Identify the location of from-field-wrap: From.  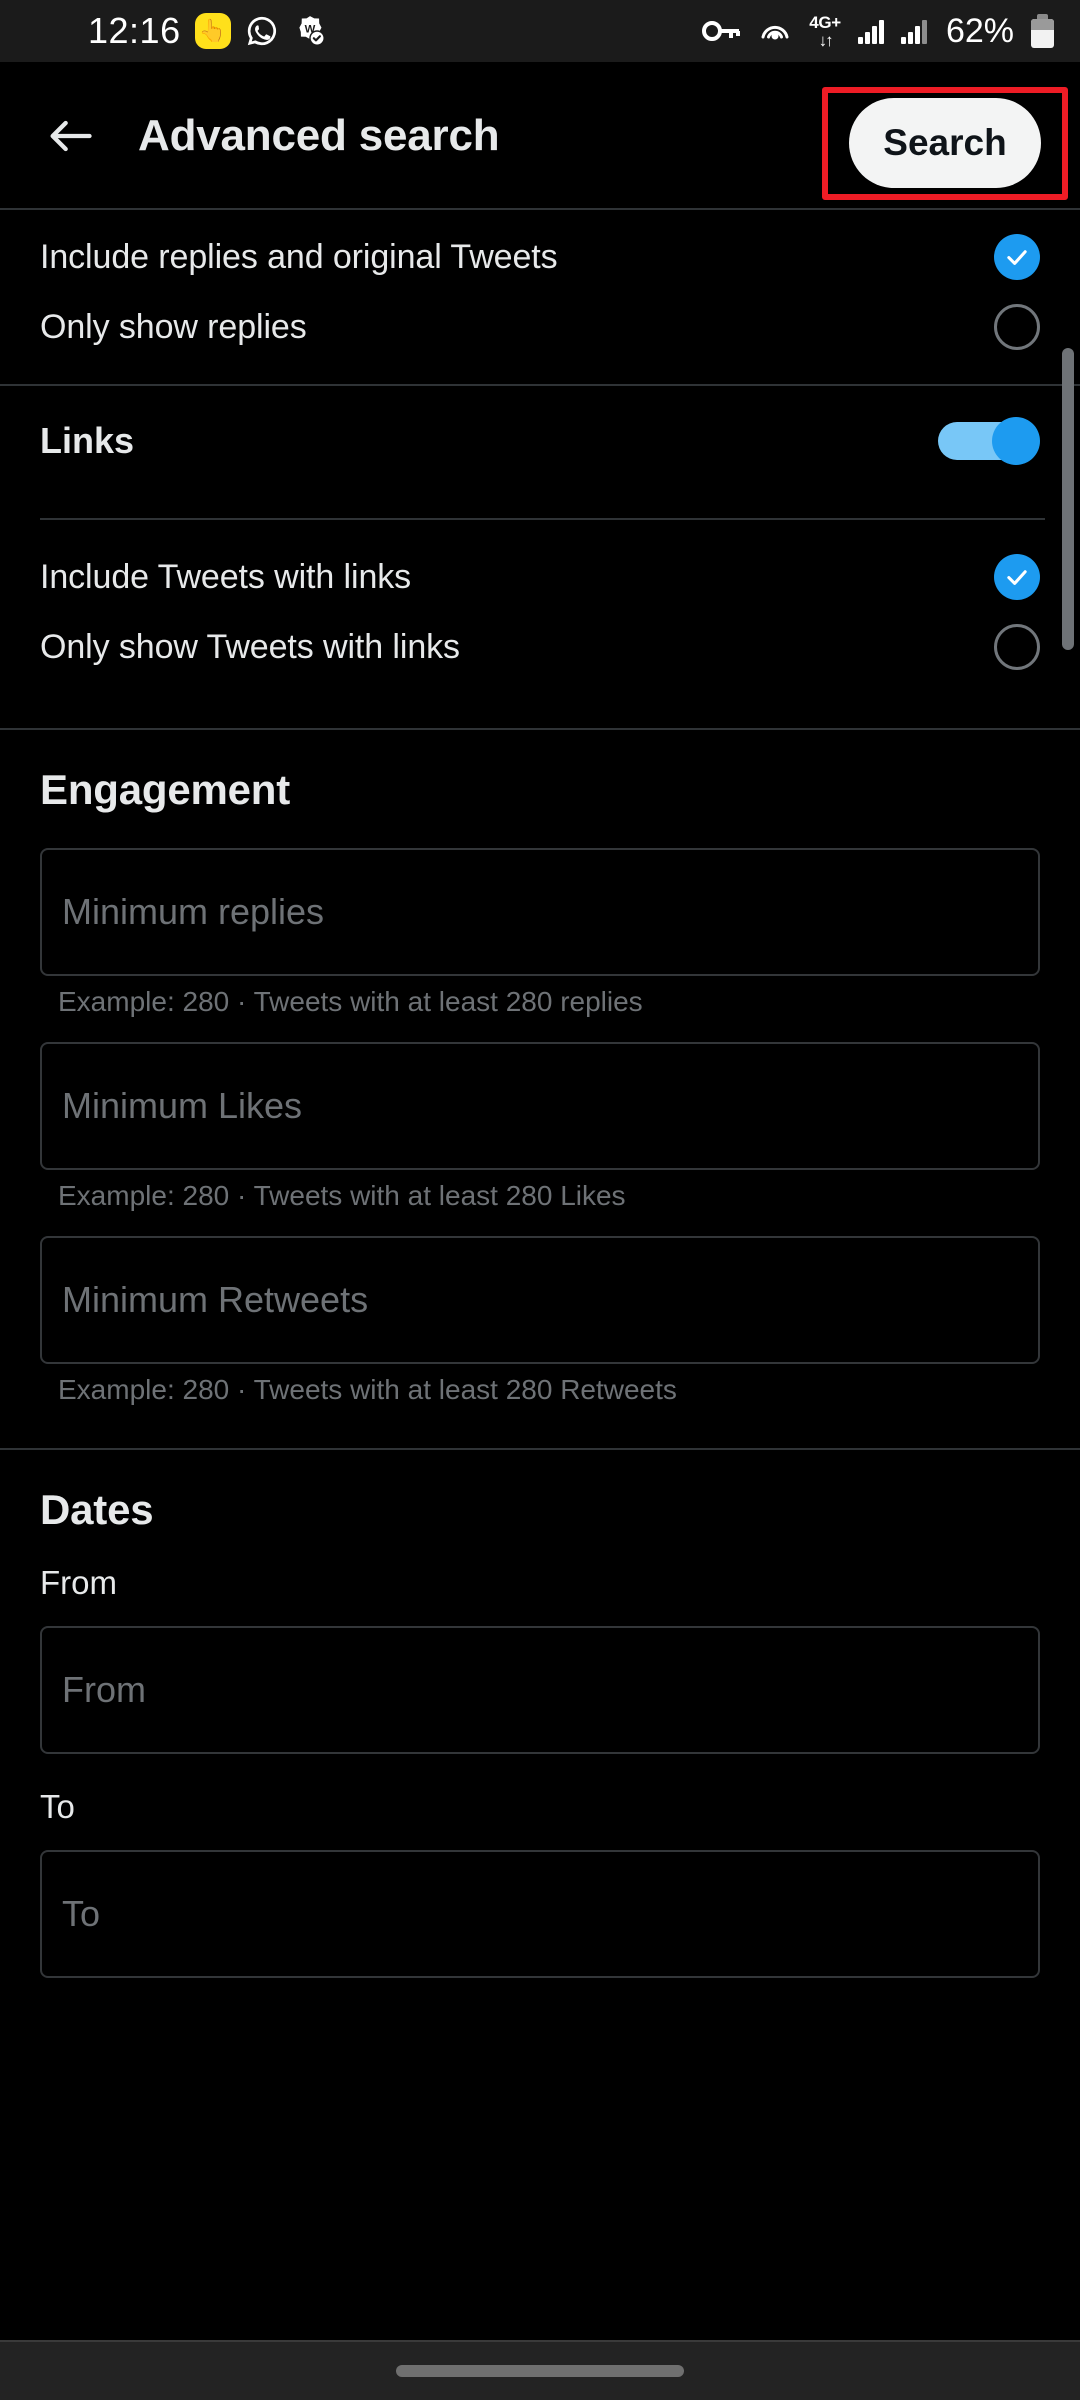
(540, 1690).